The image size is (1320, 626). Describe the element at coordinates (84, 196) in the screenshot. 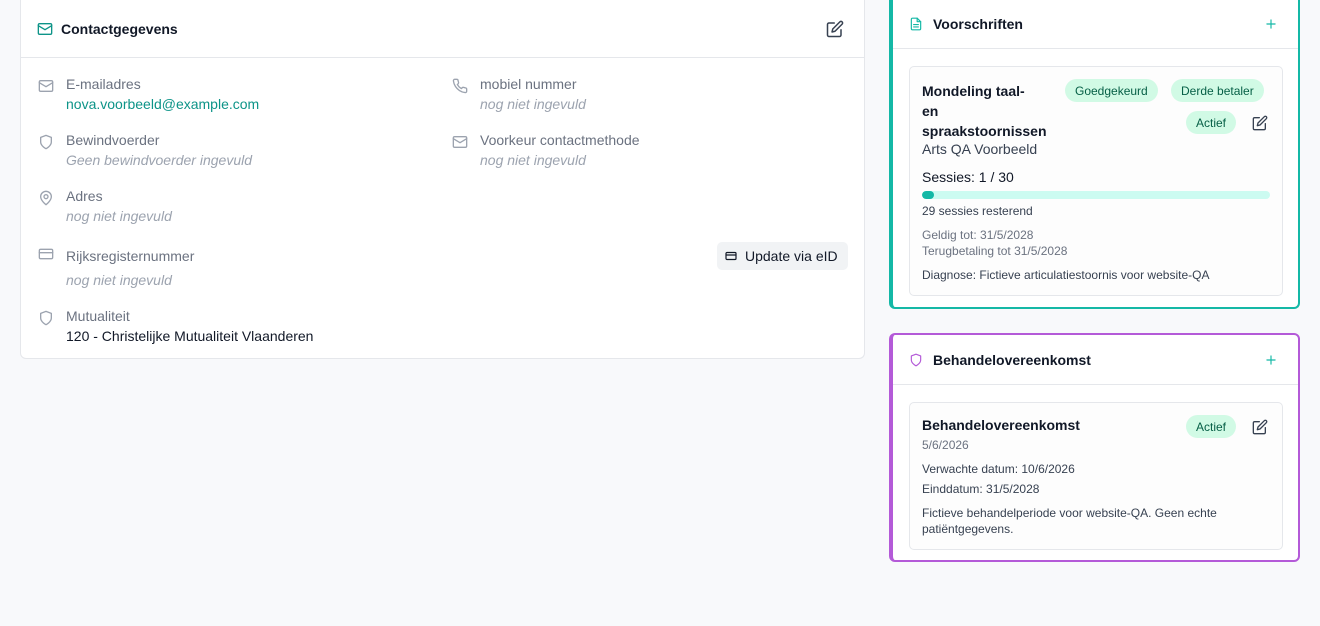

I see `address-label: Adres` at that location.